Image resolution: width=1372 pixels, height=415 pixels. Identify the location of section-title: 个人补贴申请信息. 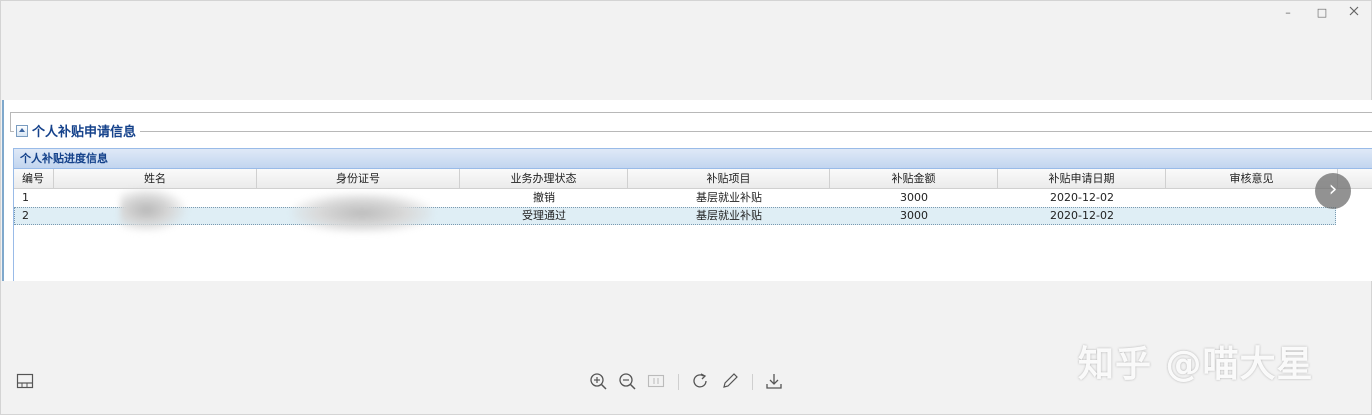
(84, 132).